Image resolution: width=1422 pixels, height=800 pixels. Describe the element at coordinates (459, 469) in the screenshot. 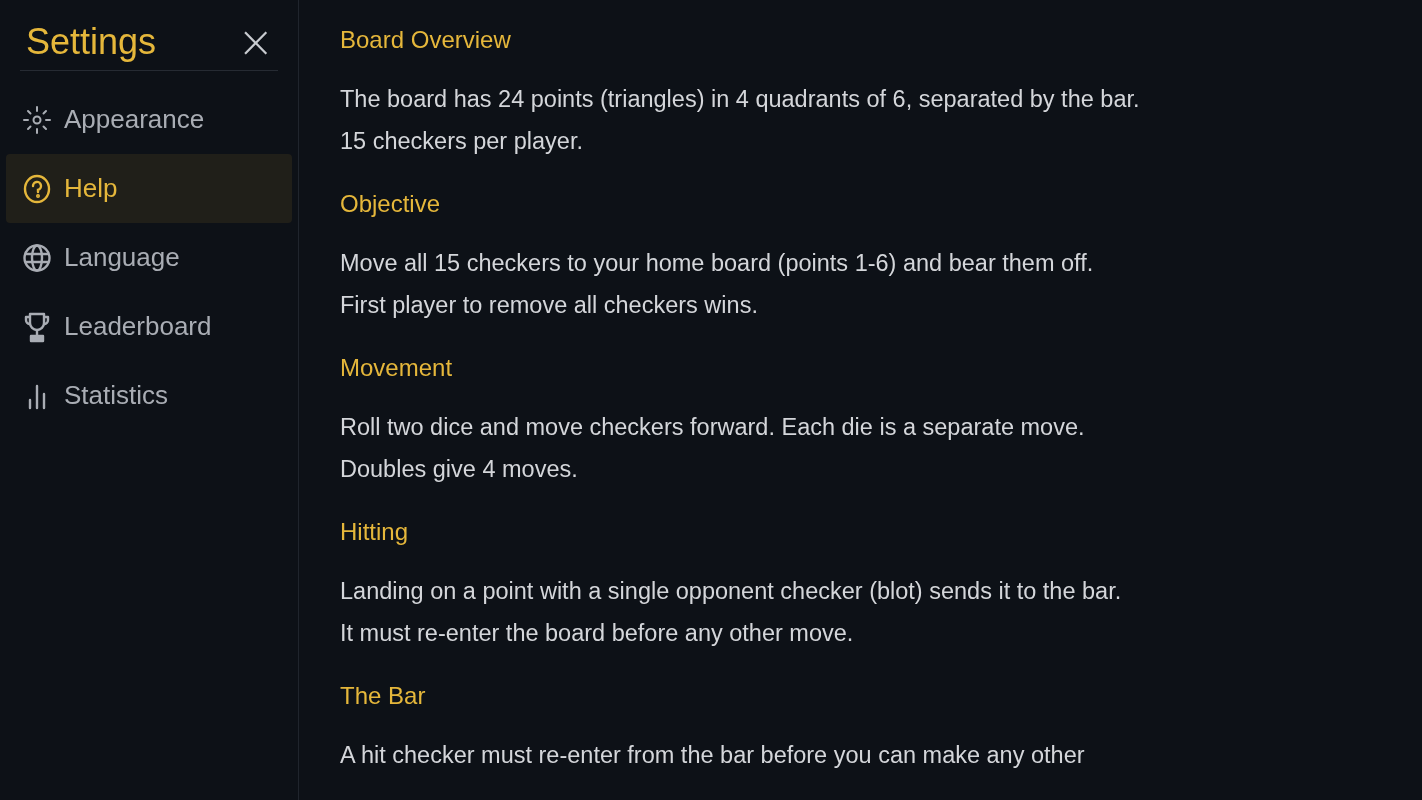

I see `help-text: Doubles give 4 moves.` at that location.